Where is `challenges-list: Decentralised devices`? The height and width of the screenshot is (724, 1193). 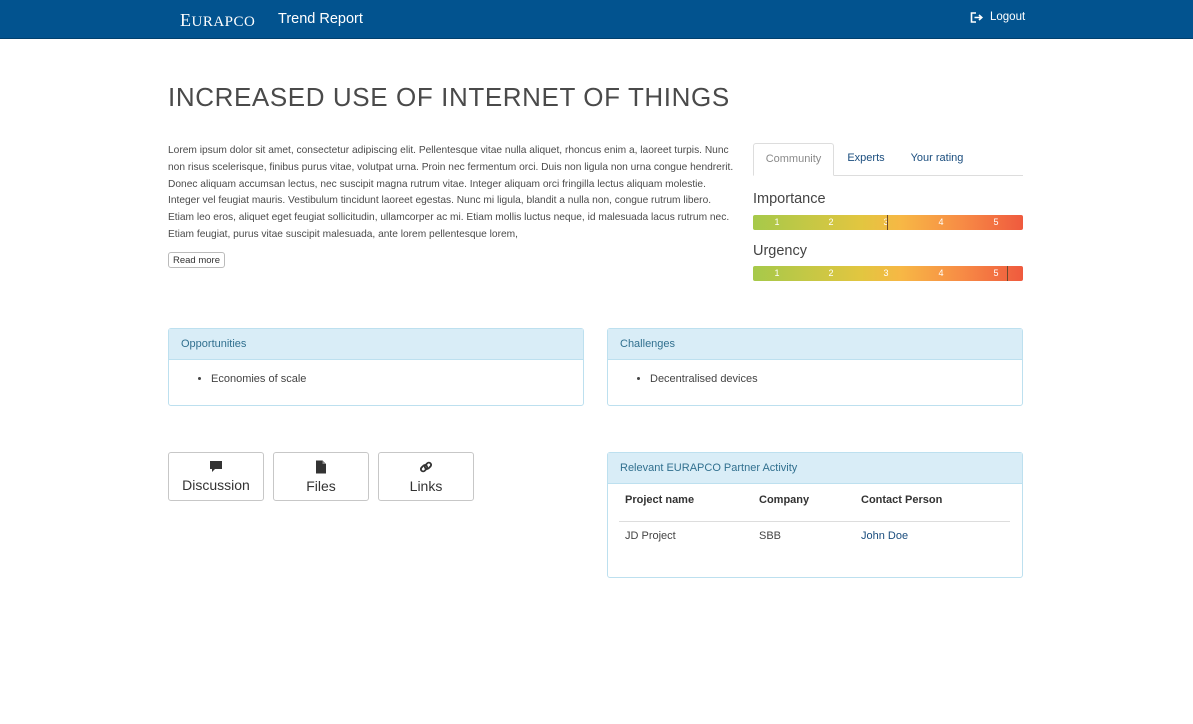 challenges-list: Decentralised devices is located at coordinates (815, 379).